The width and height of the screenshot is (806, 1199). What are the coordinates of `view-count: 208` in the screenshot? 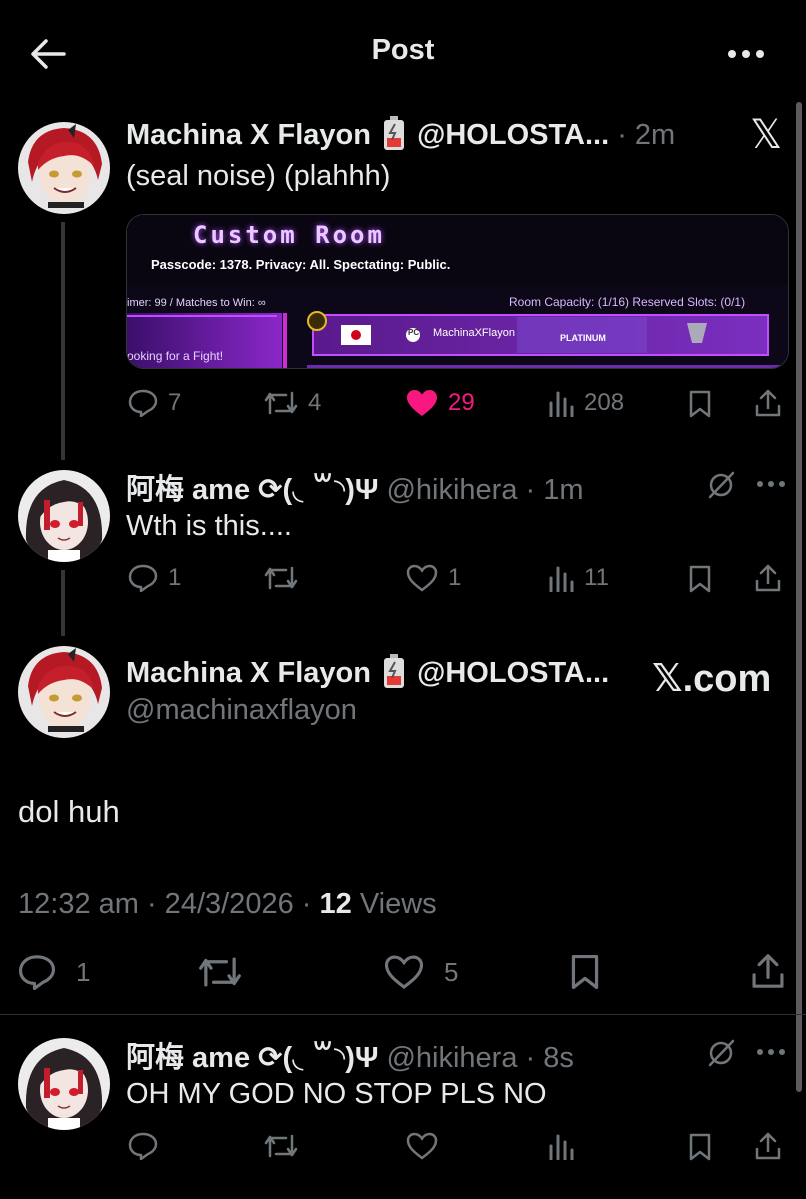 It's located at (604, 402).